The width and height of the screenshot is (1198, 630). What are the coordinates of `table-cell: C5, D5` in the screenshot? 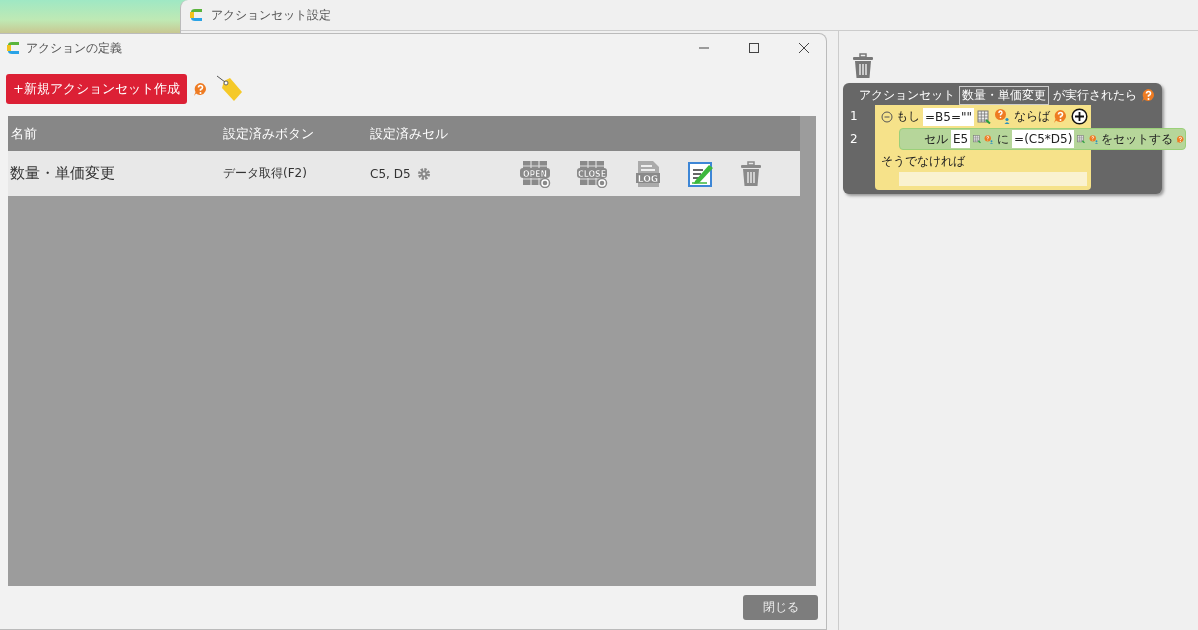 It's located at (390, 173).